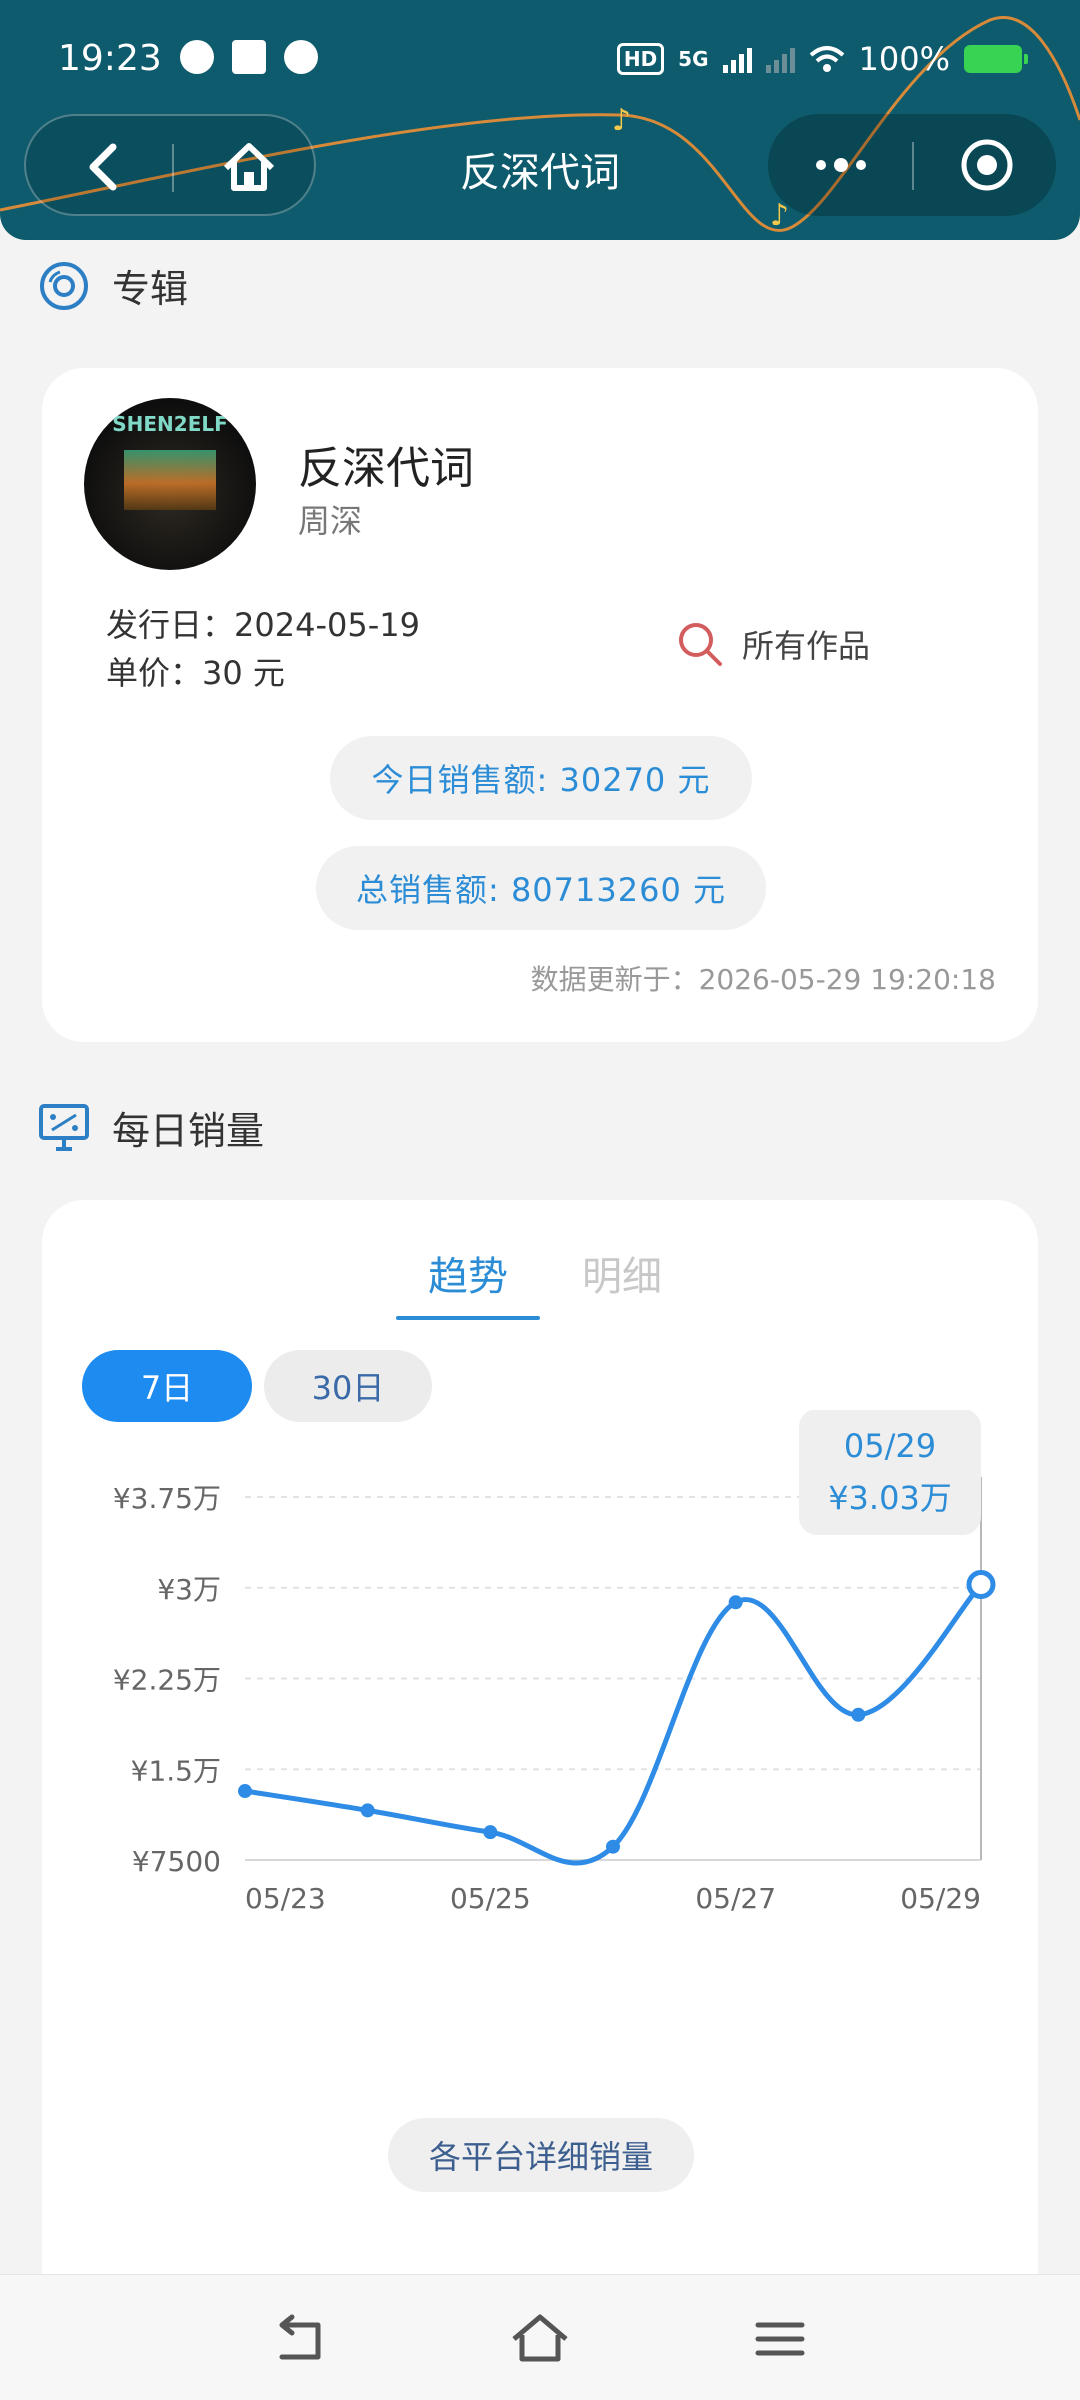 The height and width of the screenshot is (2400, 1080). I want to click on album-cover-text: SHEN2ELF, so click(170, 424).